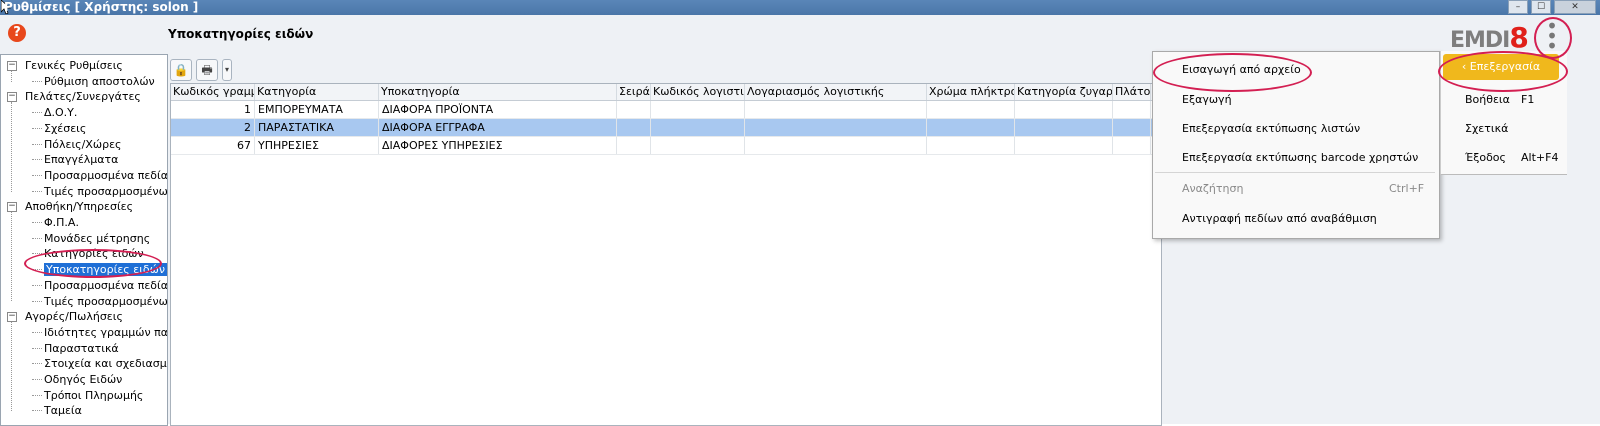 Image resolution: width=1600 pixels, height=426 pixels. I want to click on tree-item: − Αγορές/Πωλήσεις, so click(65, 316).